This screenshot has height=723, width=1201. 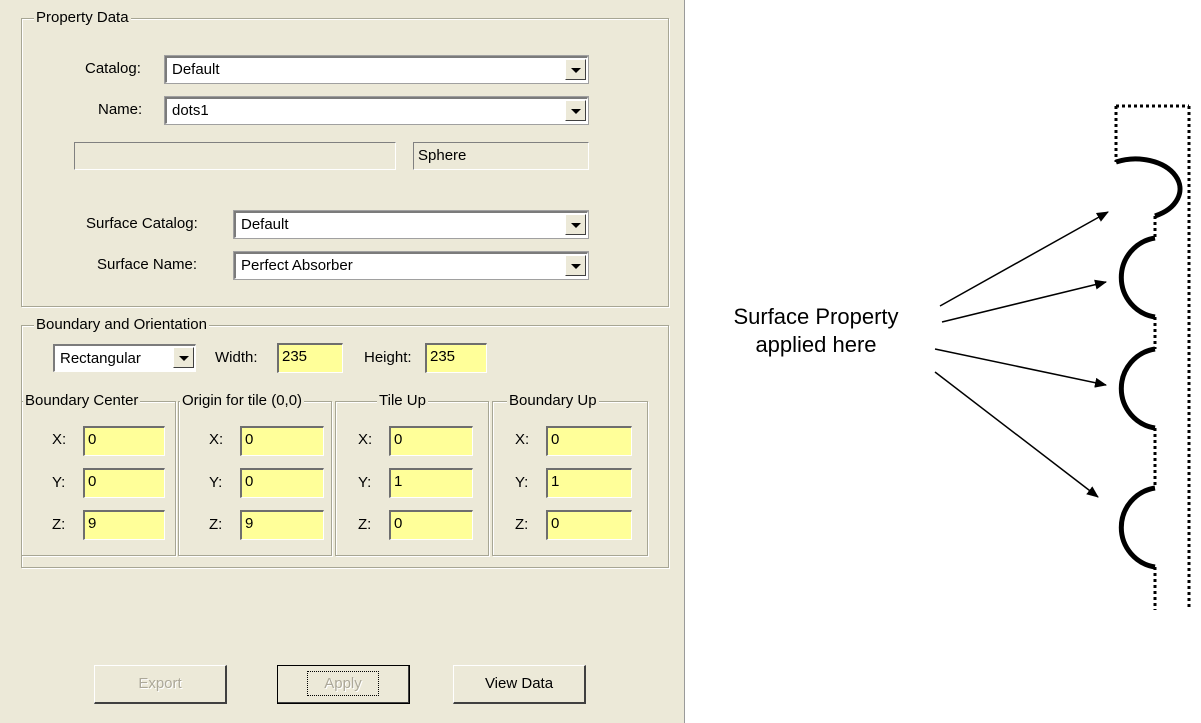 I want to click on callout-arrows, so click(x=1021, y=354).